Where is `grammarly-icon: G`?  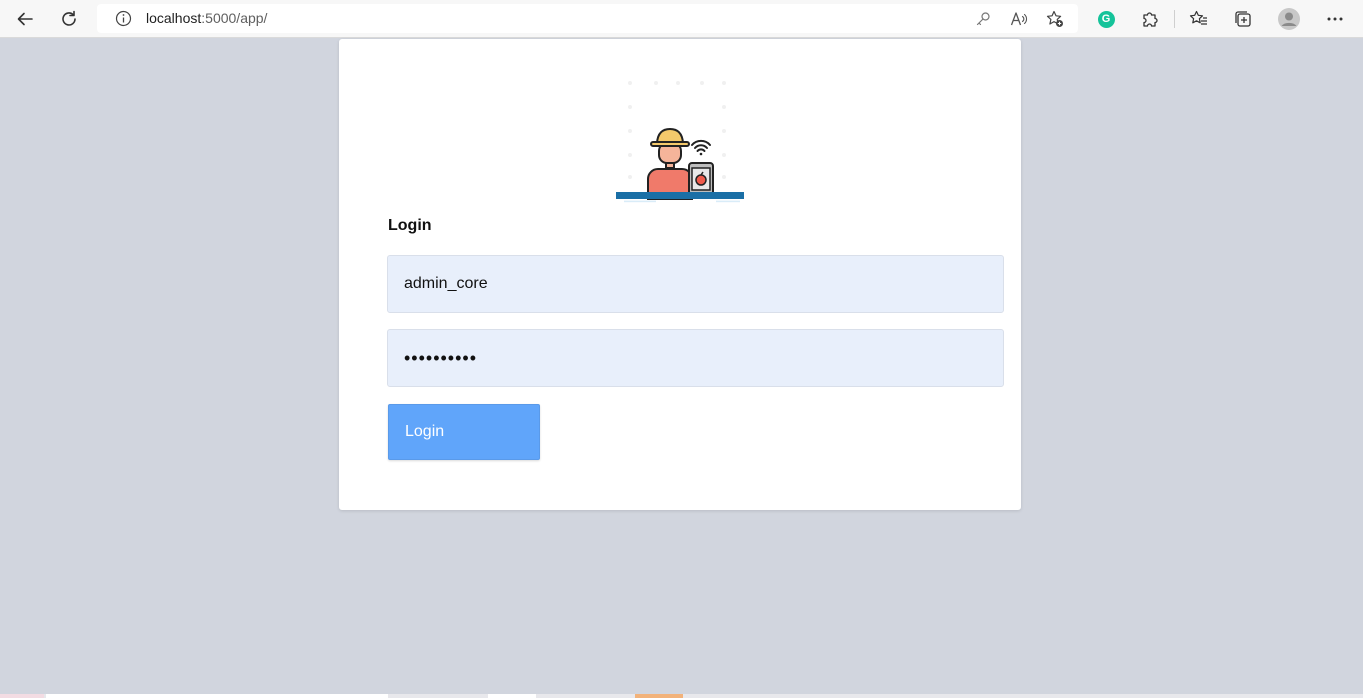
grammarly-icon: G is located at coordinates (1106, 19).